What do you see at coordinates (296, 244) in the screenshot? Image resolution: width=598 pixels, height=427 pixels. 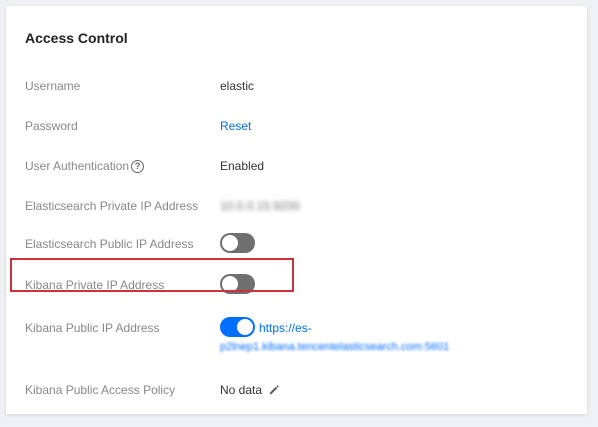 I see `row-es-public-ip: Elasticsearch Public IP Address` at bounding box center [296, 244].